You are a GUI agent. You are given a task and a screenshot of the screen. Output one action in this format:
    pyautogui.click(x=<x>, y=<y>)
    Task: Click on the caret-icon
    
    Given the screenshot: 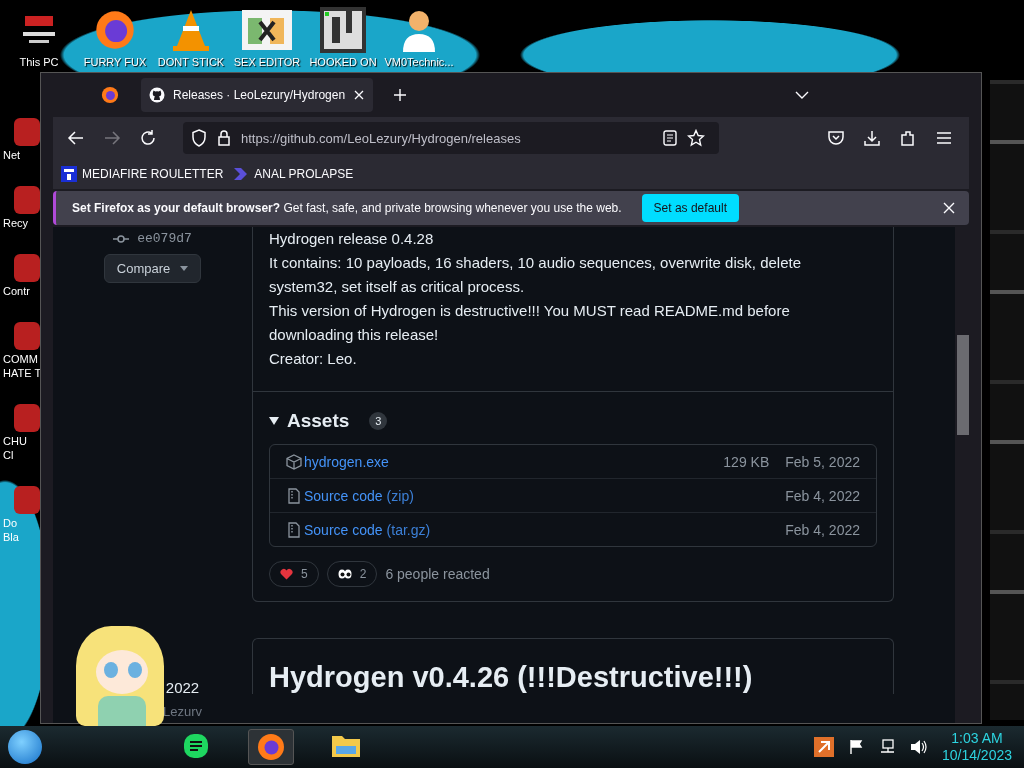 What is the action you would take?
    pyautogui.click(x=184, y=268)
    